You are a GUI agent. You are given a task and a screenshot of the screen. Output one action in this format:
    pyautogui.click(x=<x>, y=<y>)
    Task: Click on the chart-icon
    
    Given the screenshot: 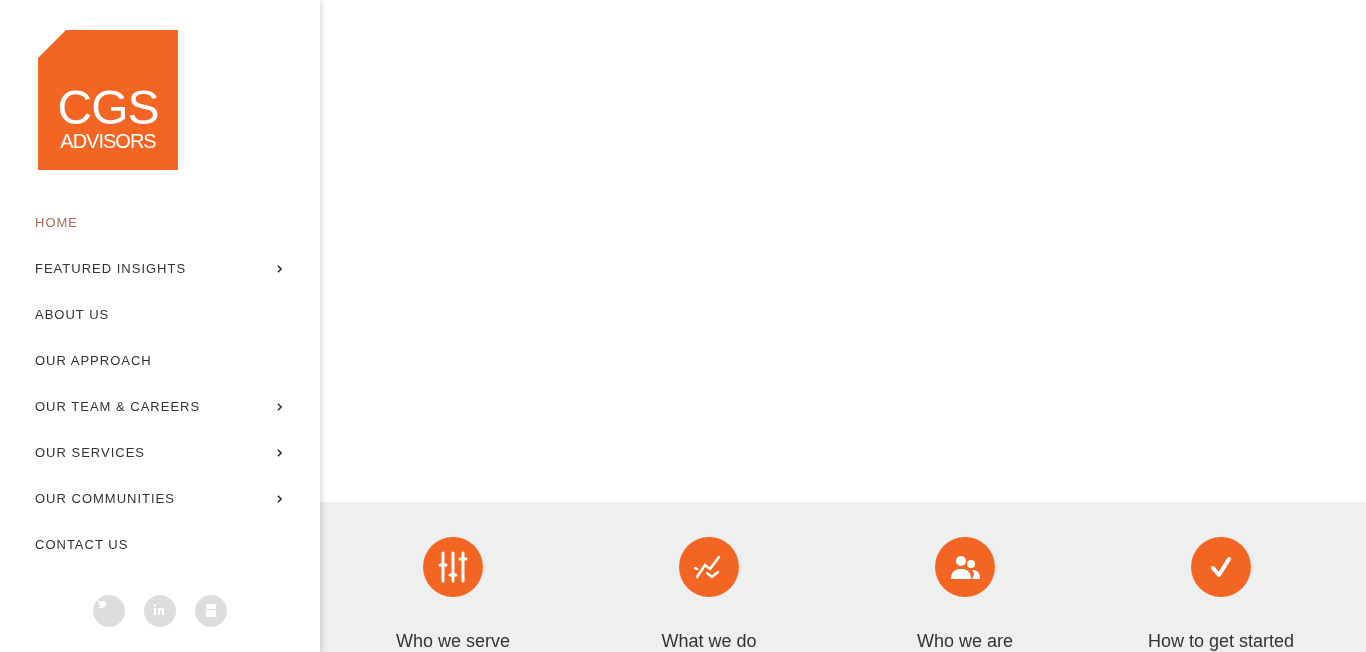 What is the action you would take?
    pyautogui.click(x=709, y=567)
    